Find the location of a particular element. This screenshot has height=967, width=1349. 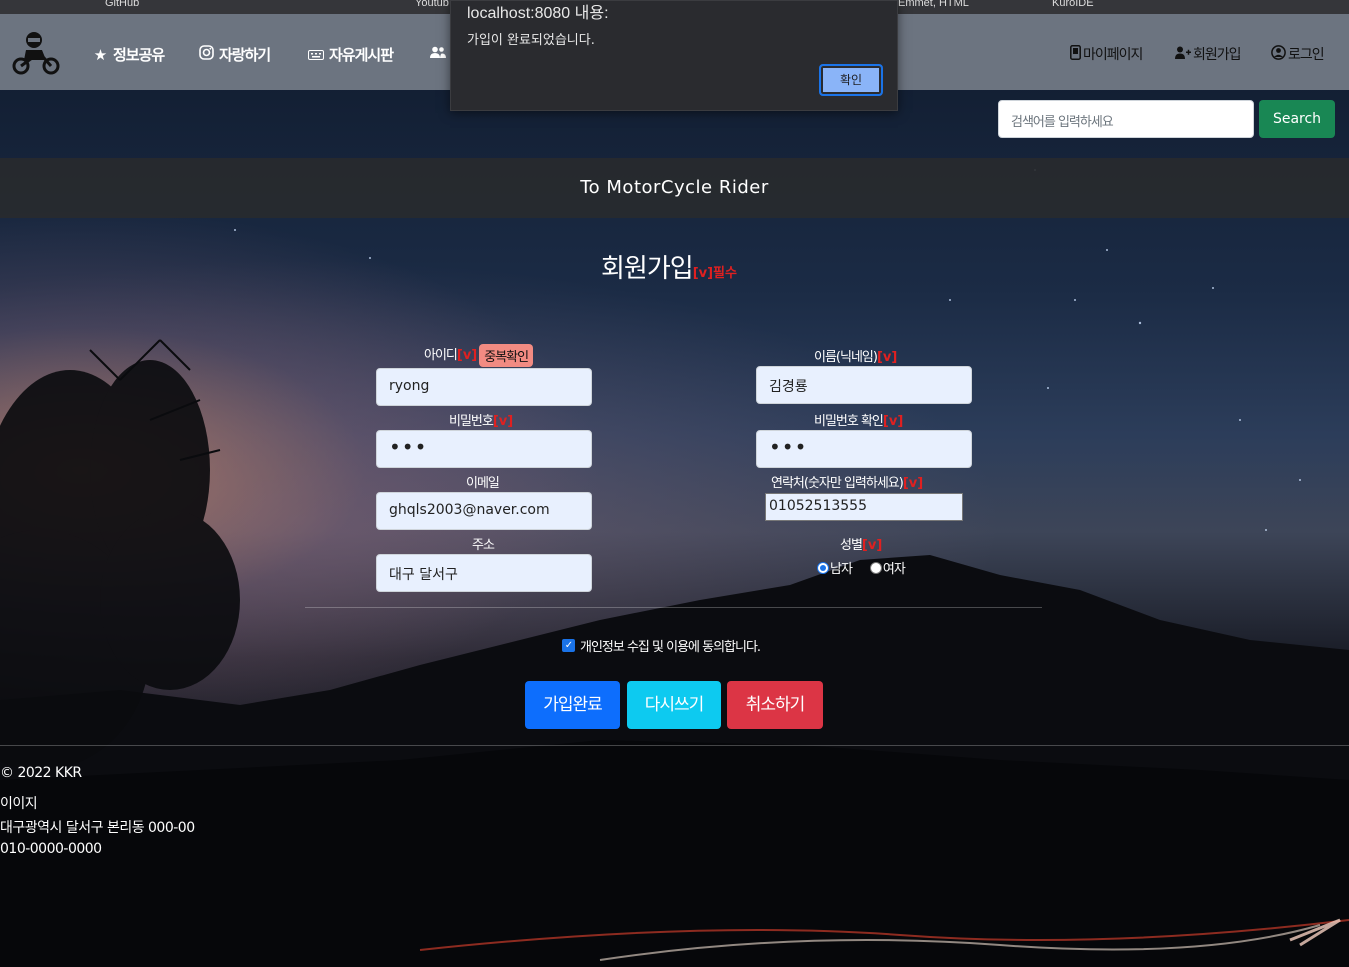

cancel-button: 취소하기 is located at coordinates (775, 705).